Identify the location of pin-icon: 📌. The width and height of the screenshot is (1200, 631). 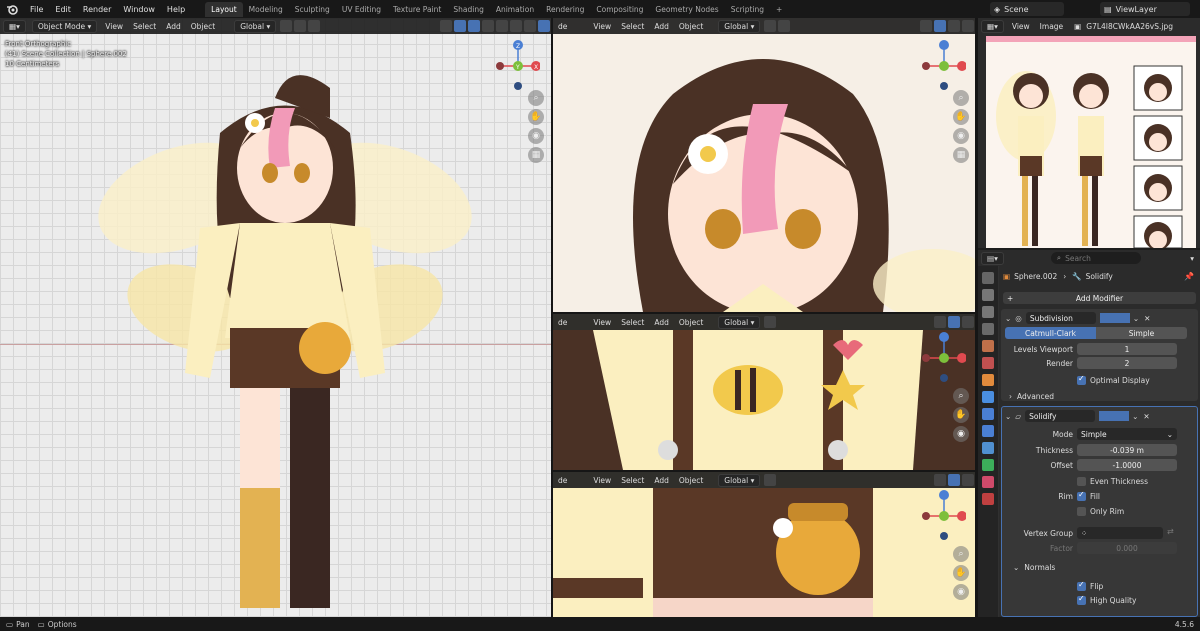
(1189, 276).